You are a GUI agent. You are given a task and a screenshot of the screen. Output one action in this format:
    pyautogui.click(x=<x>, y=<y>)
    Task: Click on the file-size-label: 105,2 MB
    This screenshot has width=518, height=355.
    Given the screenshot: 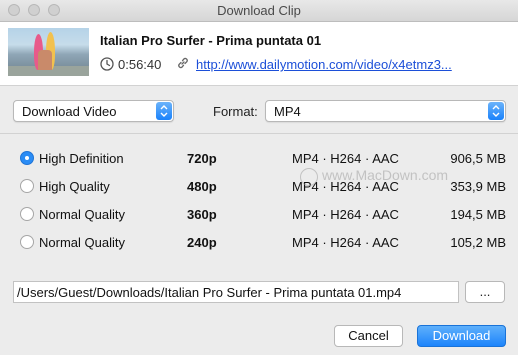 What is the action you would take?
    pyautogui.click(x=478, y=242)
    